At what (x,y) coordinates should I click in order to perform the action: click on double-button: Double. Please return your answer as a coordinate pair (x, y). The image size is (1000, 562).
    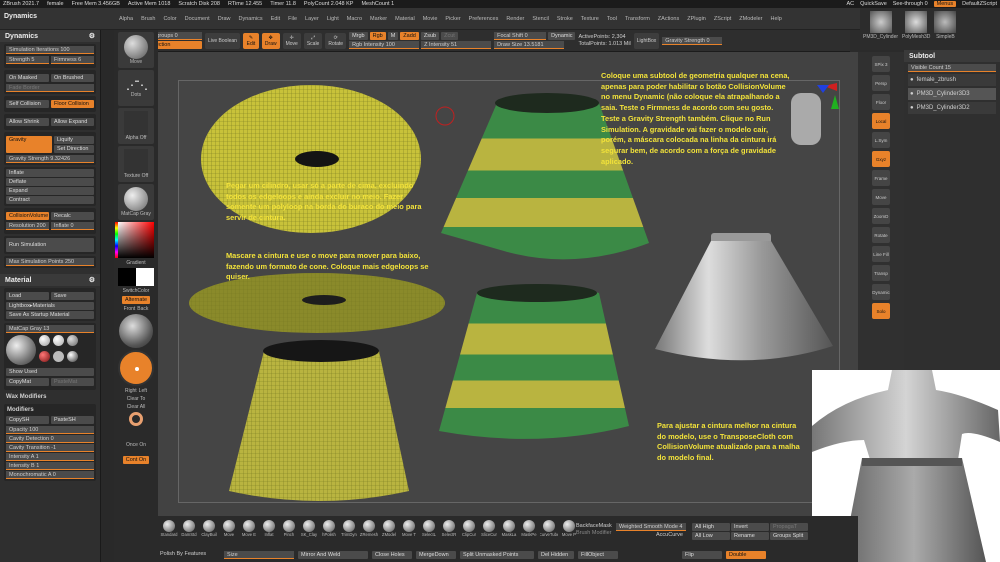
    Looking at the image, I should click on (746, 555).